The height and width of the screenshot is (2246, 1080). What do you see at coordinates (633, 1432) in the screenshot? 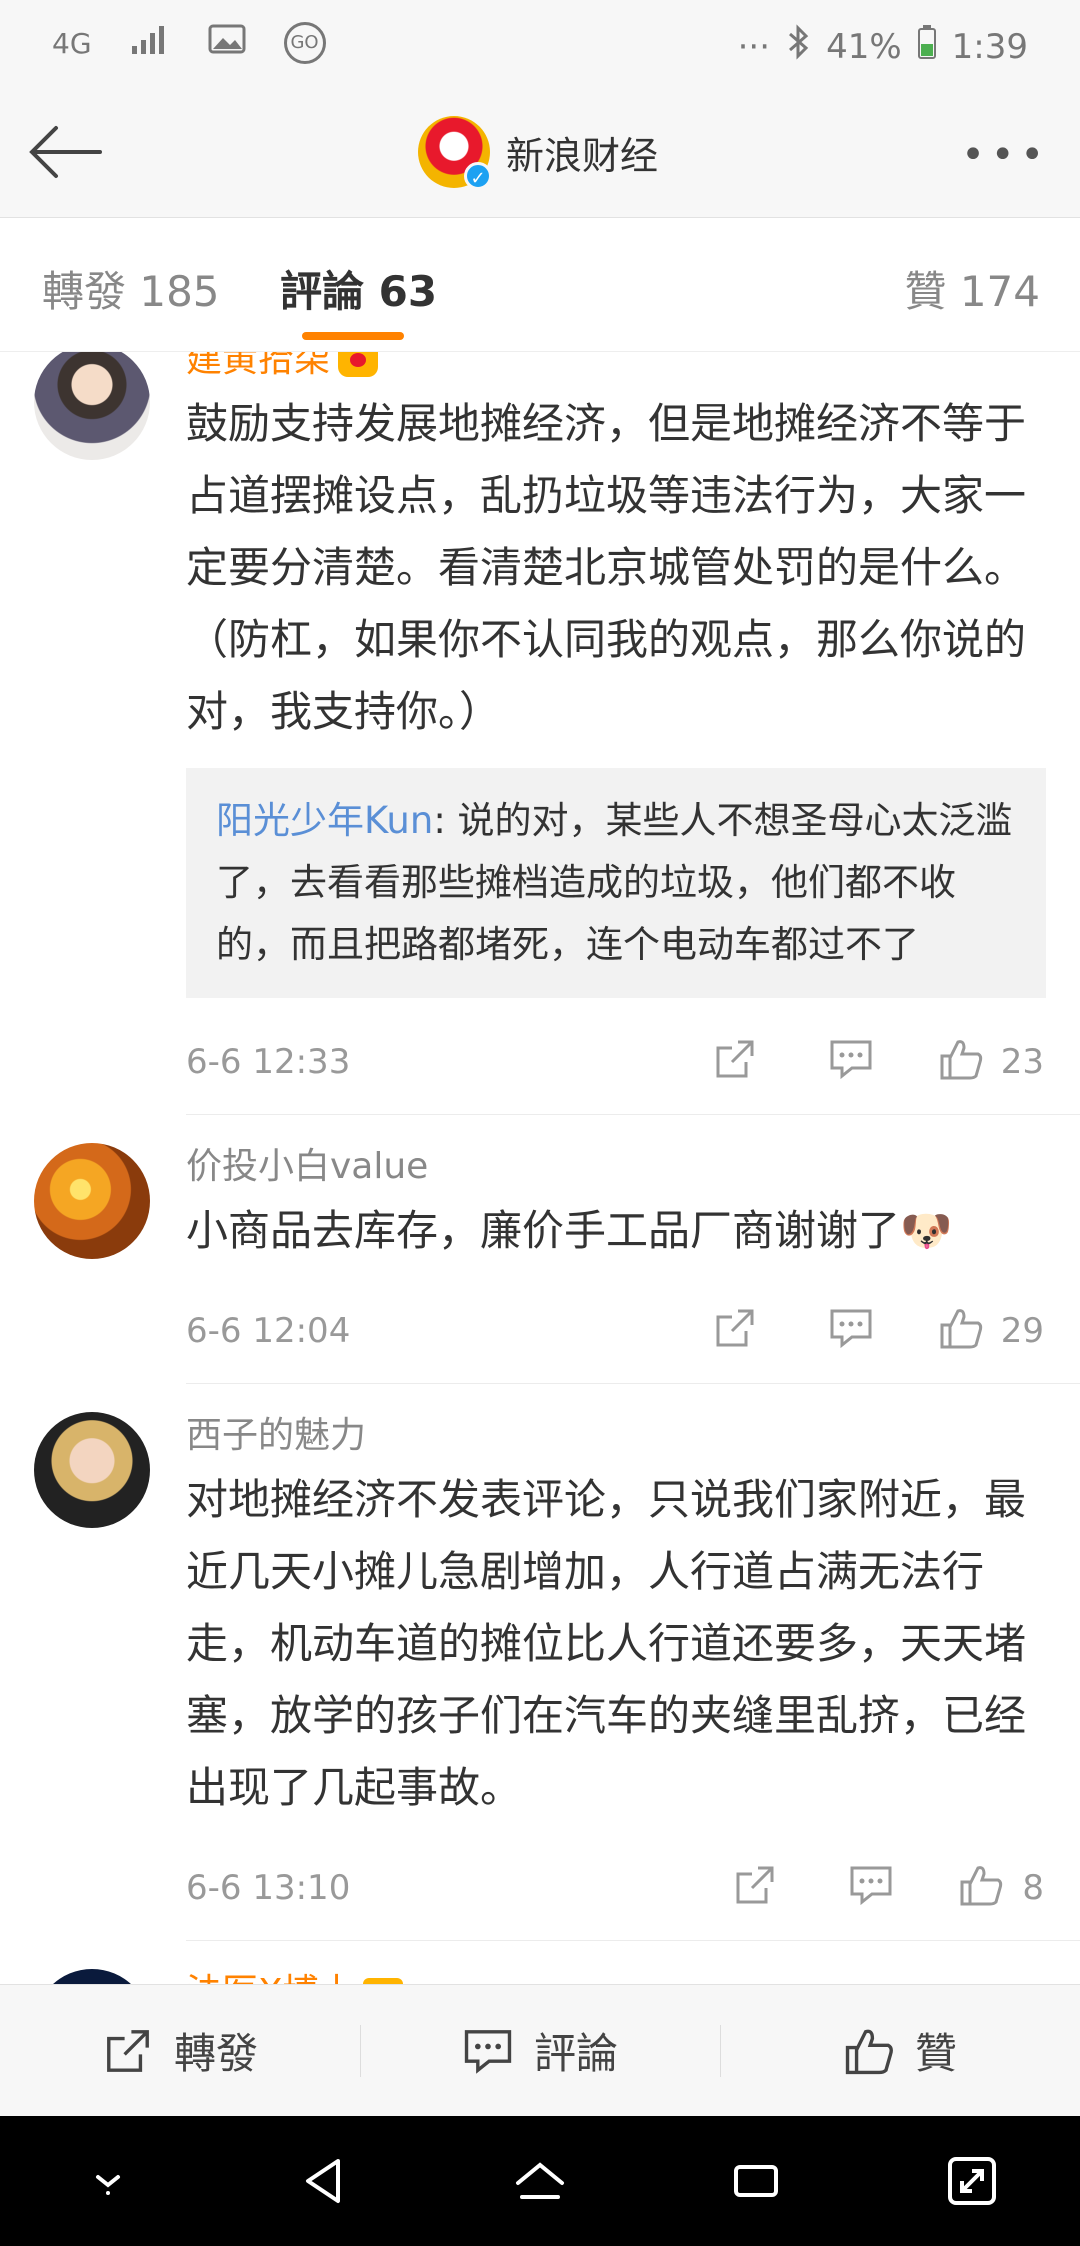
I see `comment-username: 西子的魅力` at bounding box center [633, 1432].